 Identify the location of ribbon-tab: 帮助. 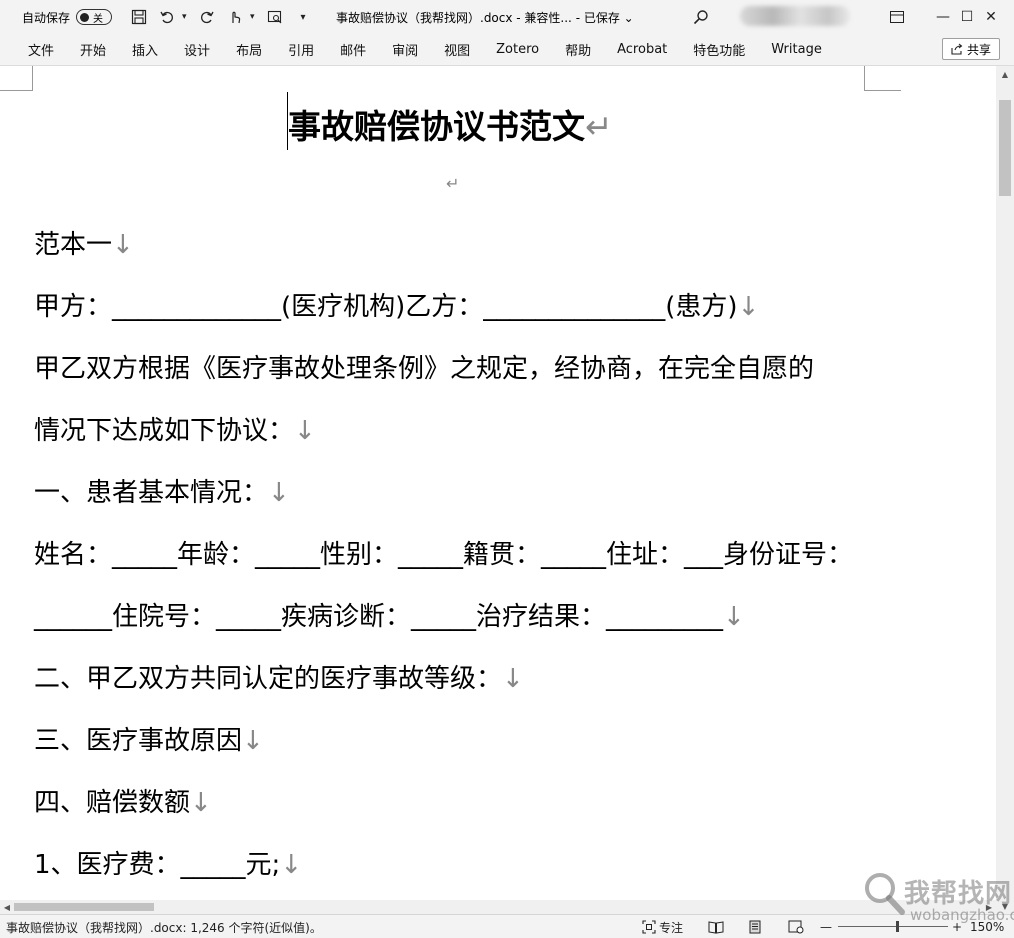
(578, 49).